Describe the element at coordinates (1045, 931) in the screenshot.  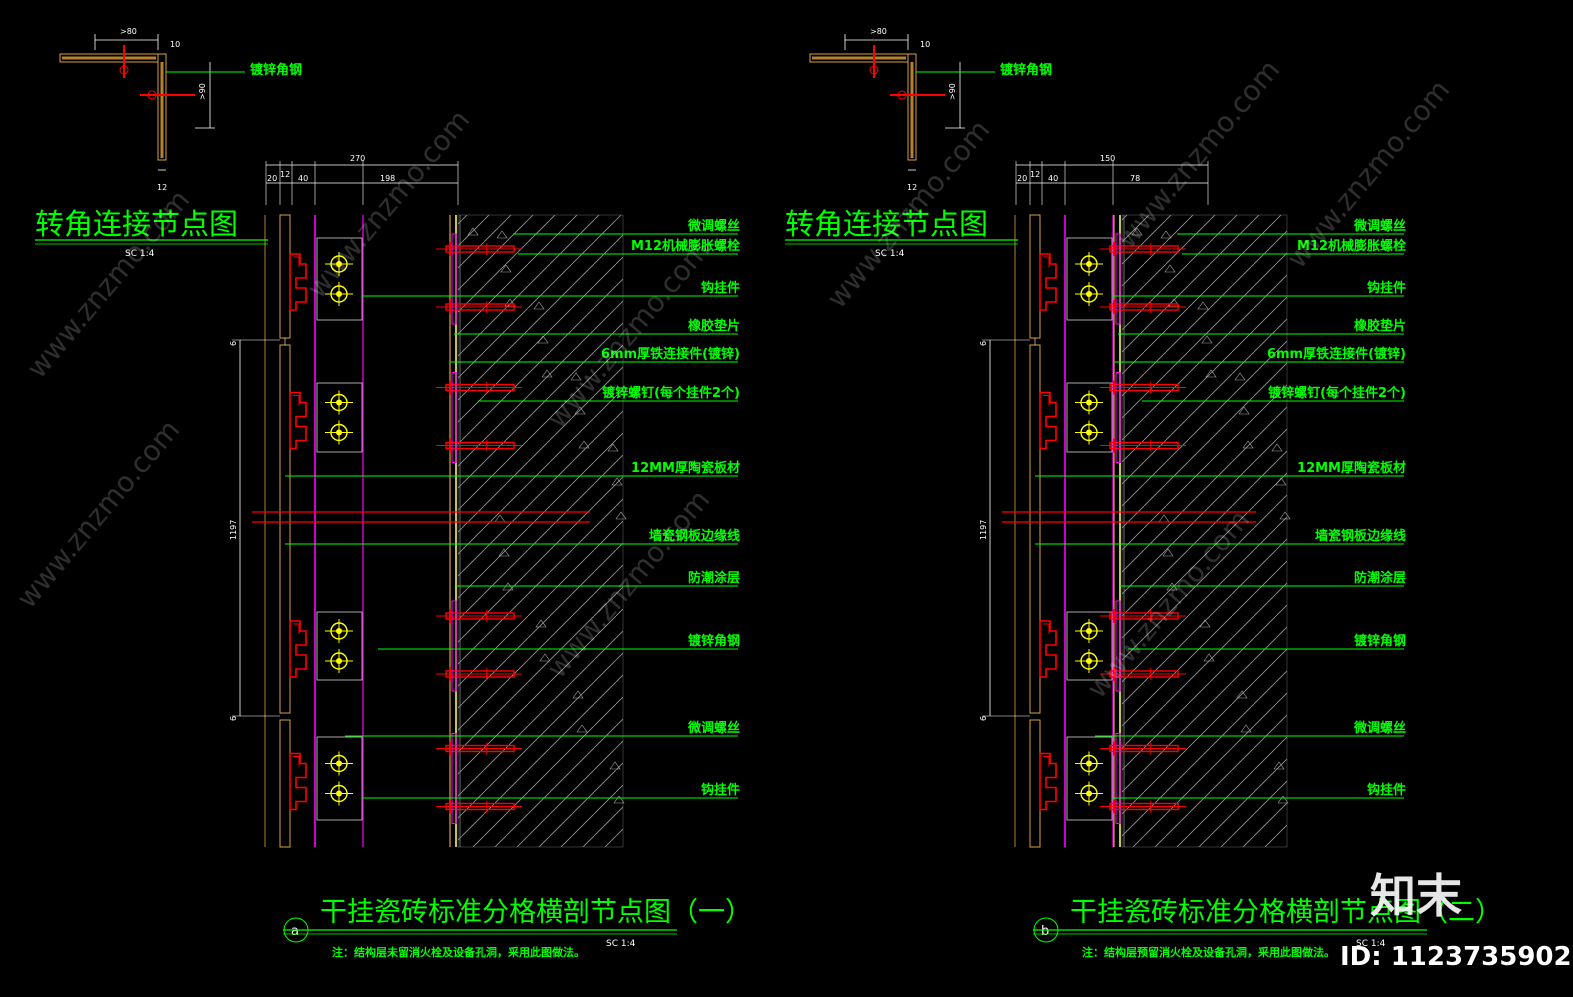
I see `section-marker-text: b` at that location.